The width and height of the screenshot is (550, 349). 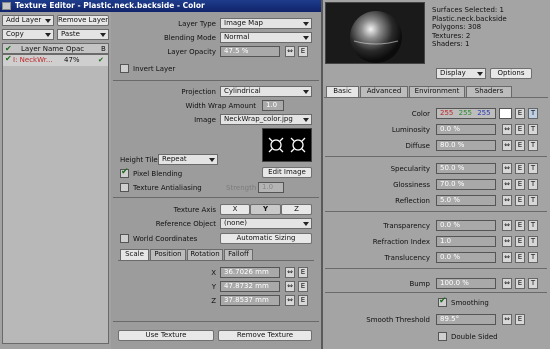 I want to click on refraction-envelope-button: E, so click(x=520, y=241).